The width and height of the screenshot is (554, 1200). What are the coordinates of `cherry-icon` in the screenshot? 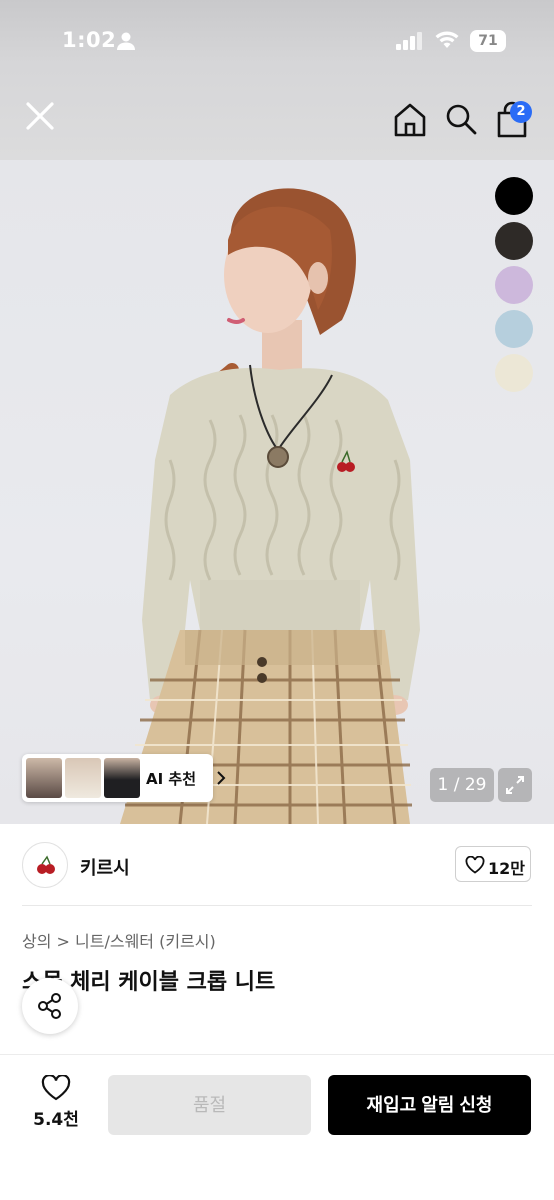 It's located at (46, 864).